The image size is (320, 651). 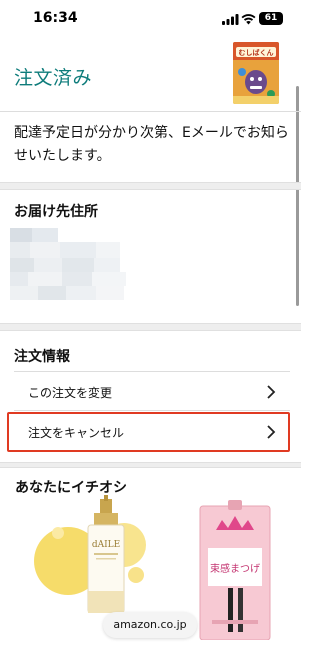 What do you see at coordinates (151, 144) in the screenshot?
I see `delivery-message: 配達予定日が分かり次第、Eメールでお知らせいたします。` at bounding box center [151, 144].